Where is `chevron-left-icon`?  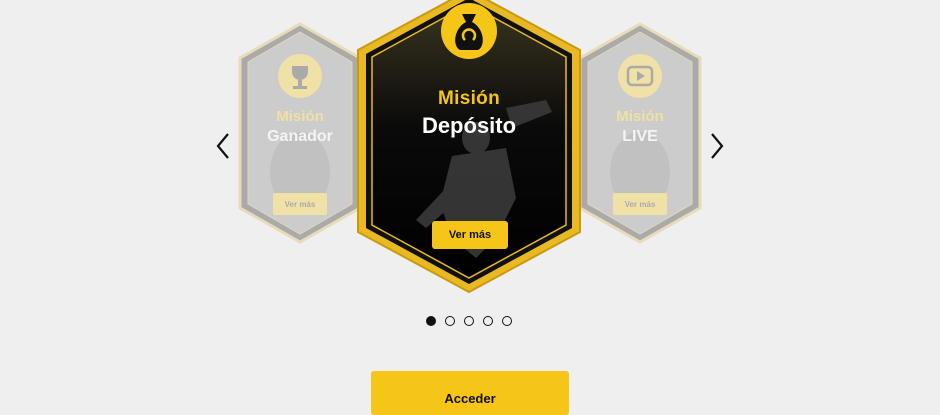 chevron-left-icon is located at coordinates (222, 146).